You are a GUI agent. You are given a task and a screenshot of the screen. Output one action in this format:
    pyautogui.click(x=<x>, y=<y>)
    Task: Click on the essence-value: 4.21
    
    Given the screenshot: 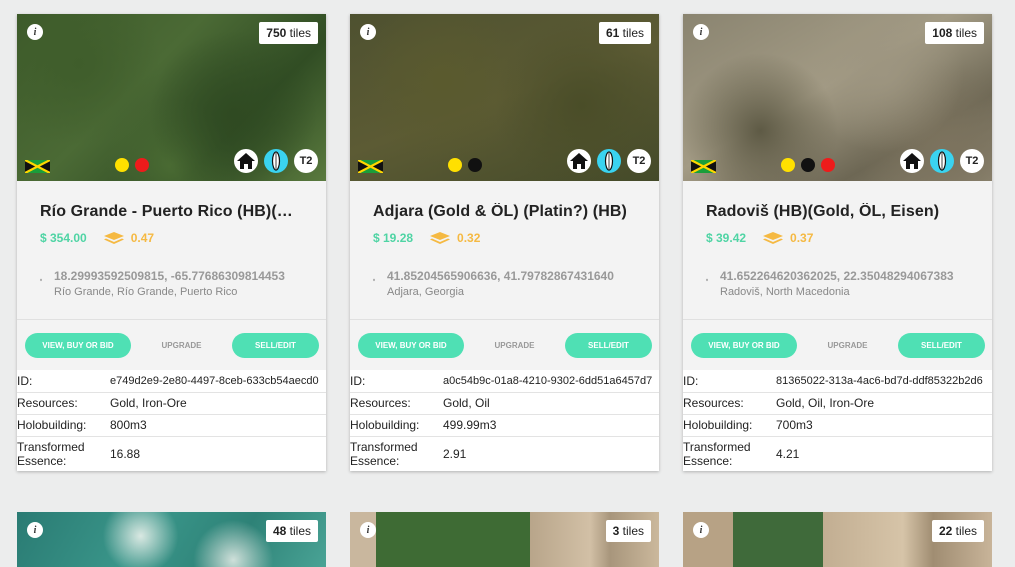 What is the action you would take?
    pyautogui.click(x=788, y=453)
    